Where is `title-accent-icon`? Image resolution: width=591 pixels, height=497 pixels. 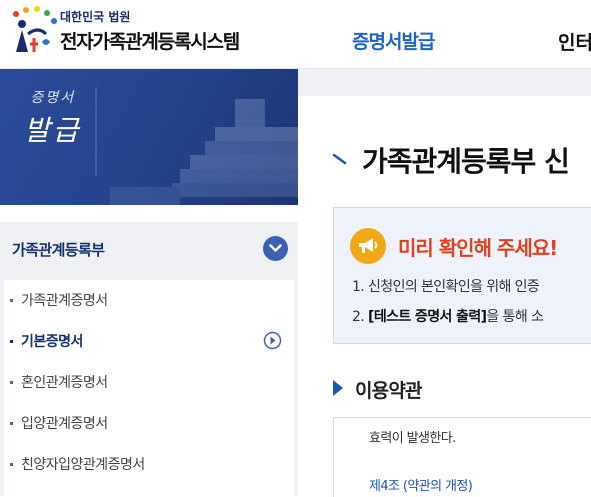
title-accent-icon is located at coordinates (340, 159).